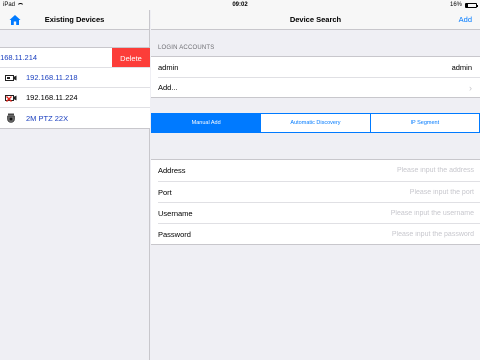  I want to click on device-label: 192.168.11.224, so click(52, 97).